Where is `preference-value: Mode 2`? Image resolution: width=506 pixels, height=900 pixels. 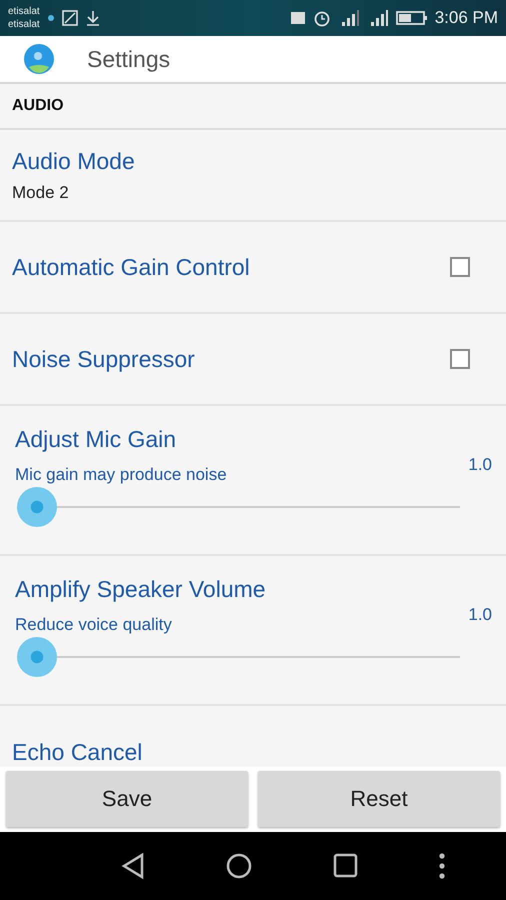 preference-value: Mode 2 is located at coordinates (41, 192).